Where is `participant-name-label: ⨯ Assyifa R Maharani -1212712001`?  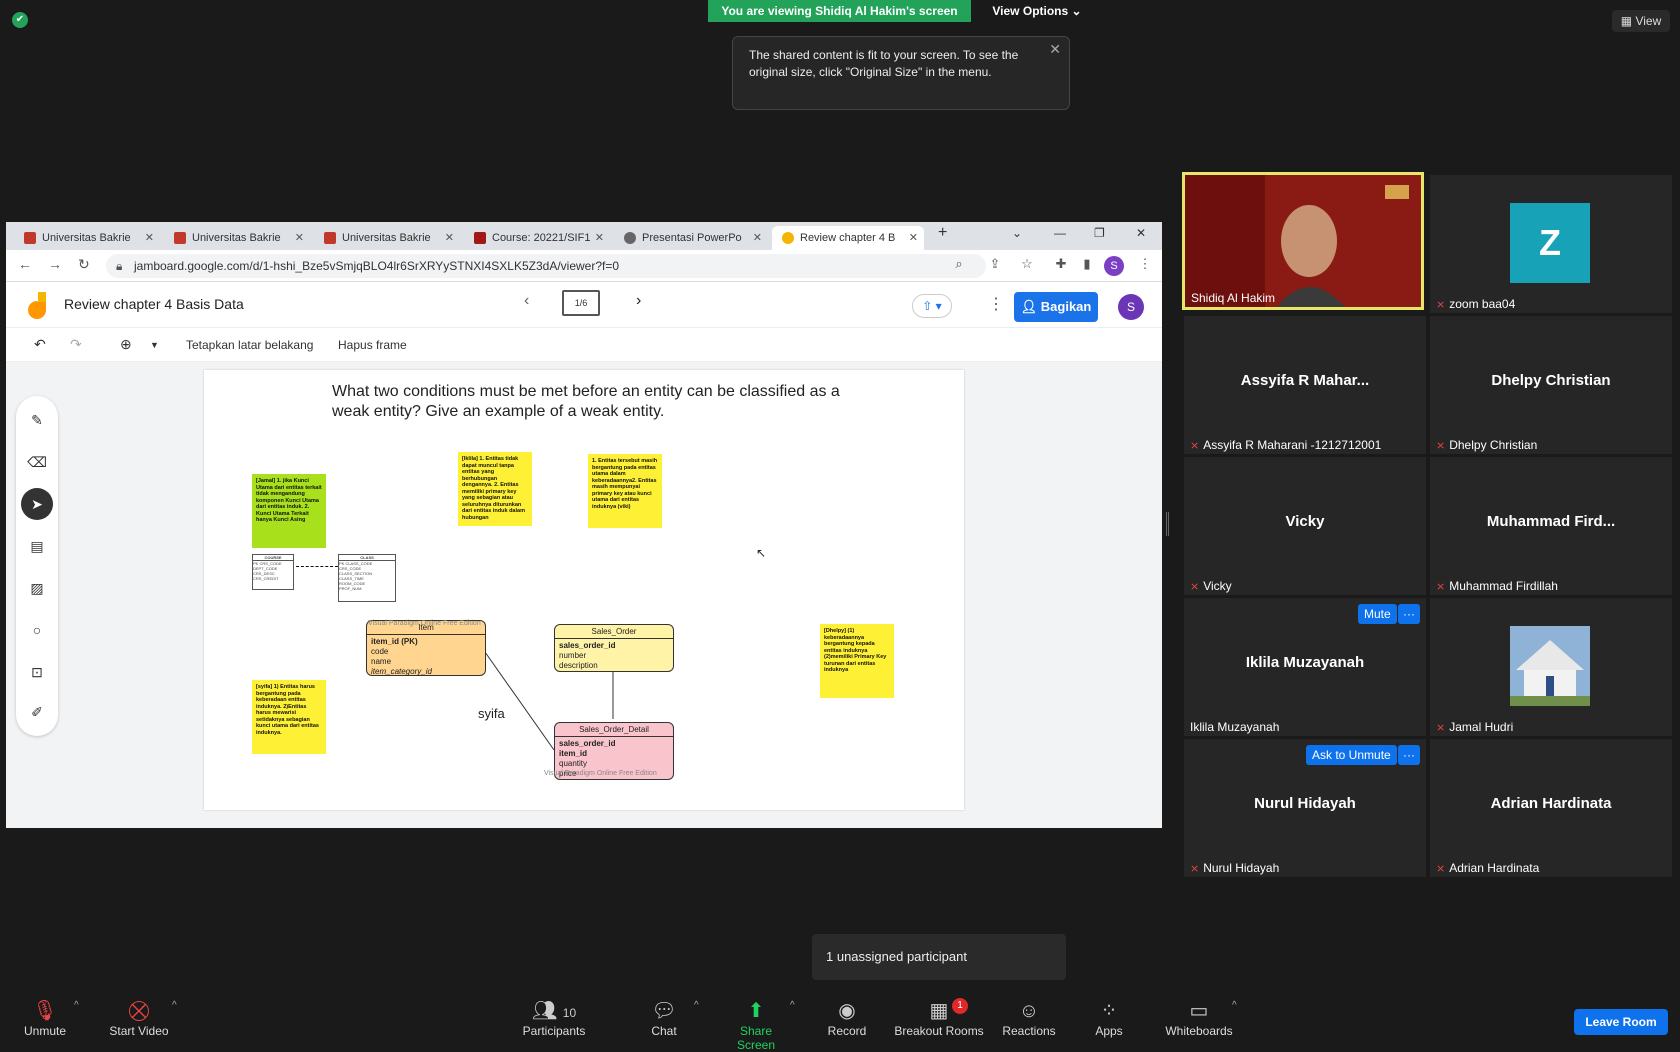 participant-name-label: ⨯ Assyifa R Maharani -1212712001 is located at coordinates (1285, 445).